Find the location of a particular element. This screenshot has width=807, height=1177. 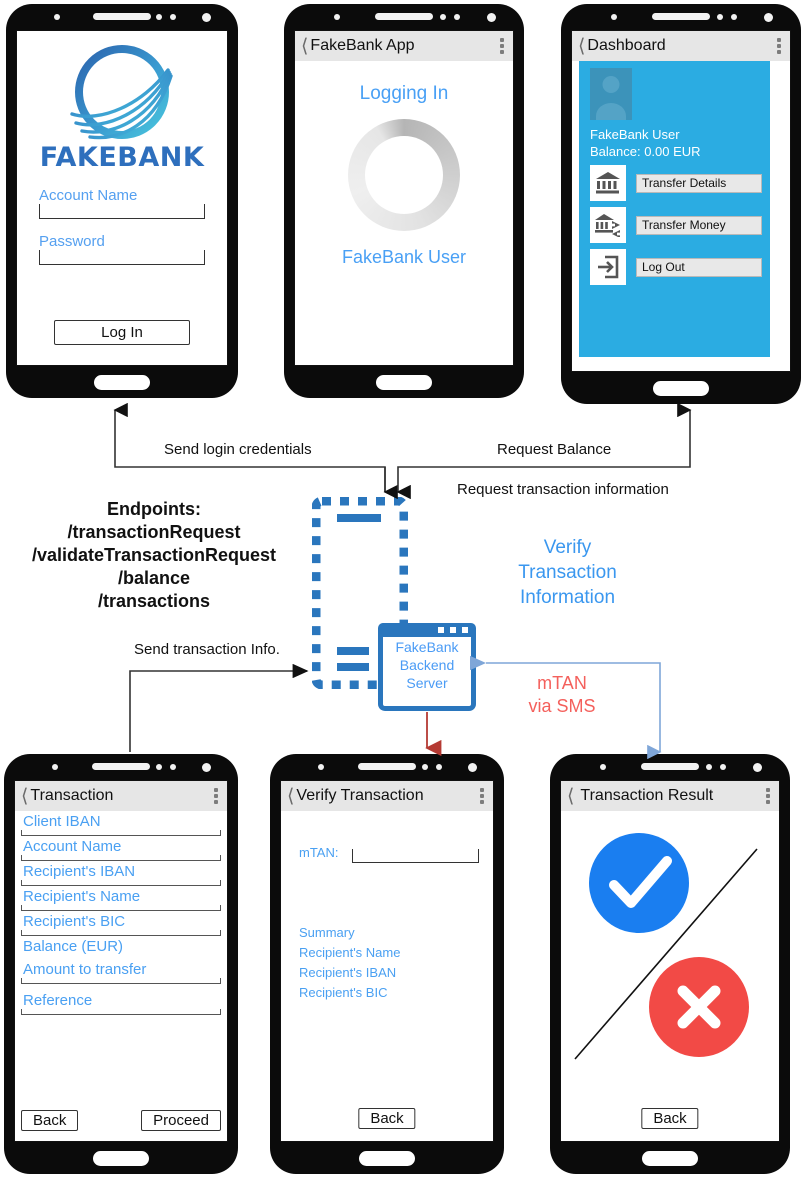

check-circle-icon is located at coordinates (639, 883).